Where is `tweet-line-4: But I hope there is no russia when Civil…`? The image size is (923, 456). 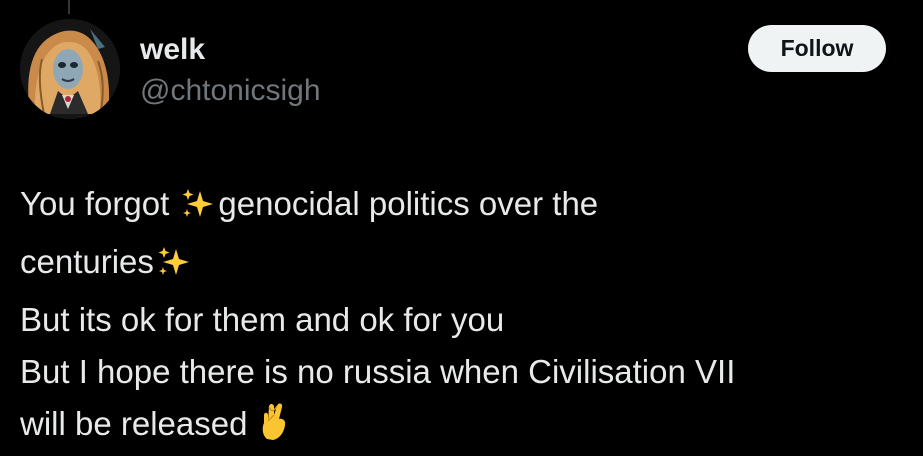
tweet-line-4: But I hope there is no russia when Civil… is located at coordinates (378, 371).